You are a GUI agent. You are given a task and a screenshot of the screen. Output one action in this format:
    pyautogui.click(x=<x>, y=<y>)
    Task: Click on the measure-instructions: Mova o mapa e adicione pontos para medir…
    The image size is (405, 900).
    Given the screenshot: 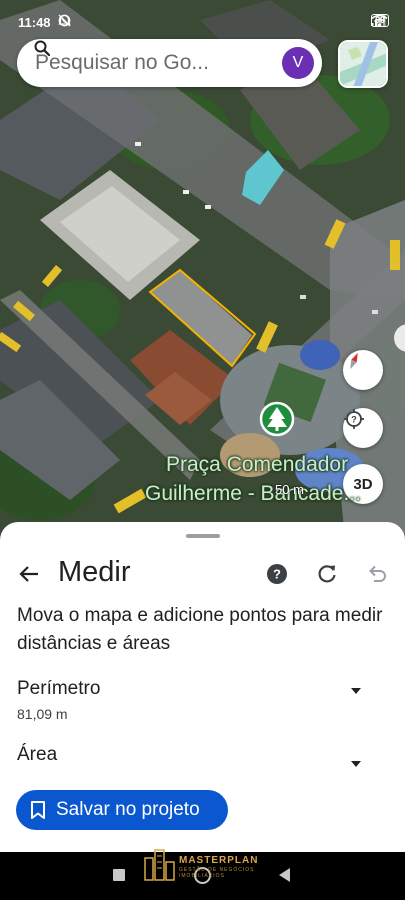 What is the action you would take?
    pyautogui.click(x=200, y=629)
    